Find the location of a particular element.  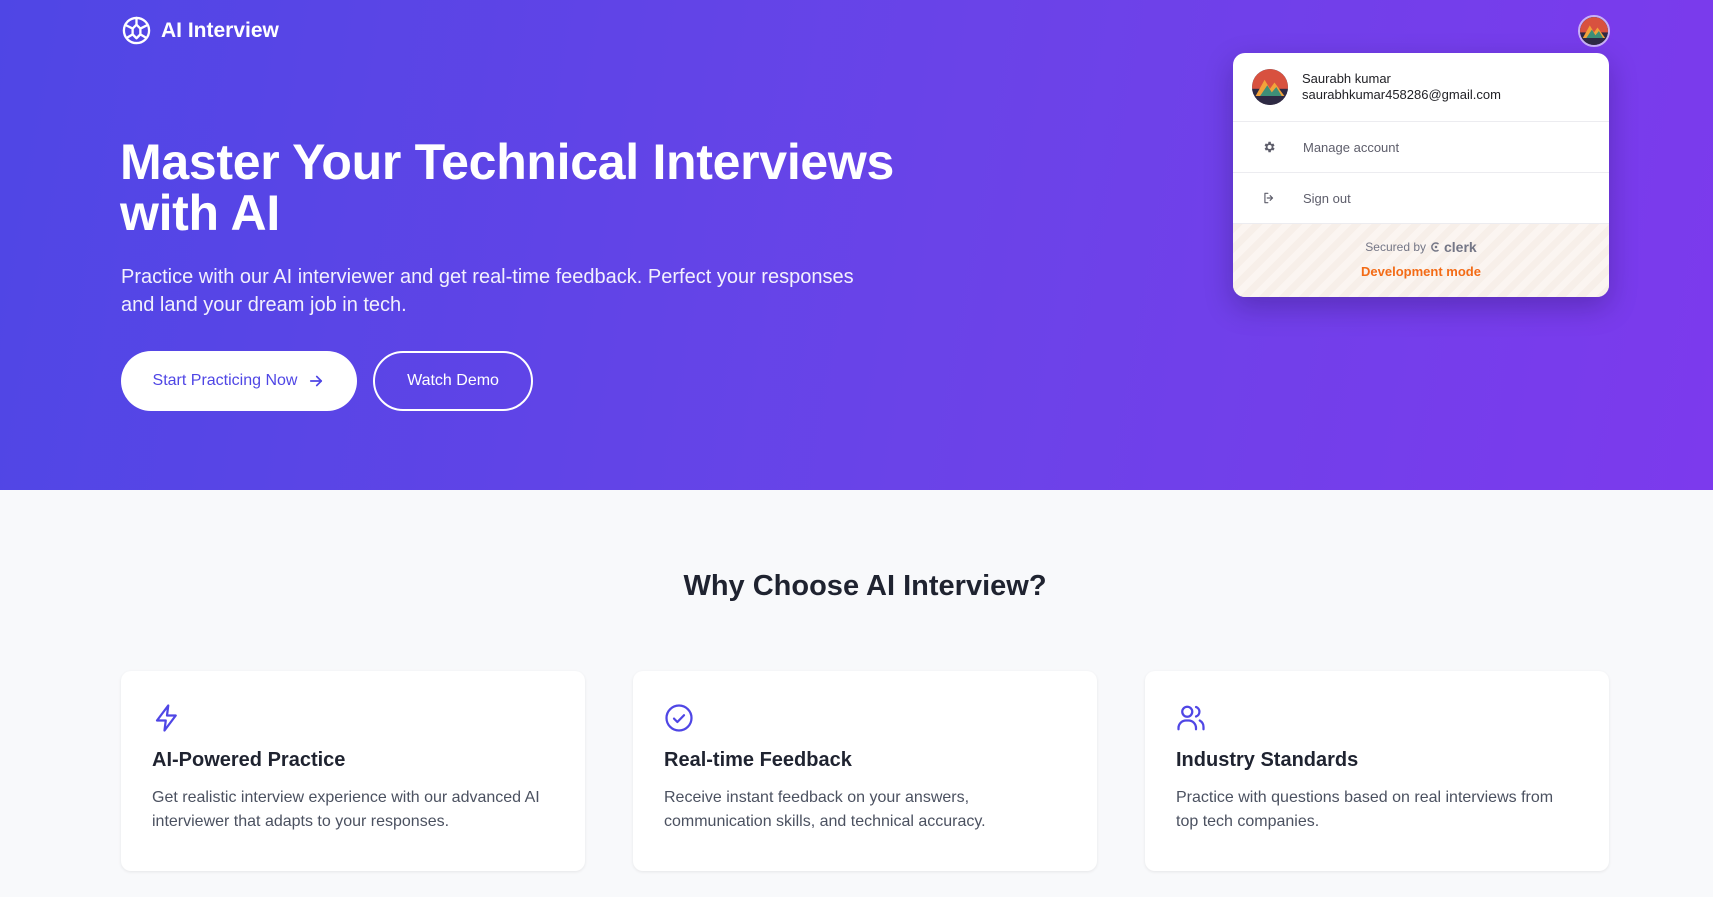

features-title: Why Choose AI Interview? is located at coordinates (865, 586).